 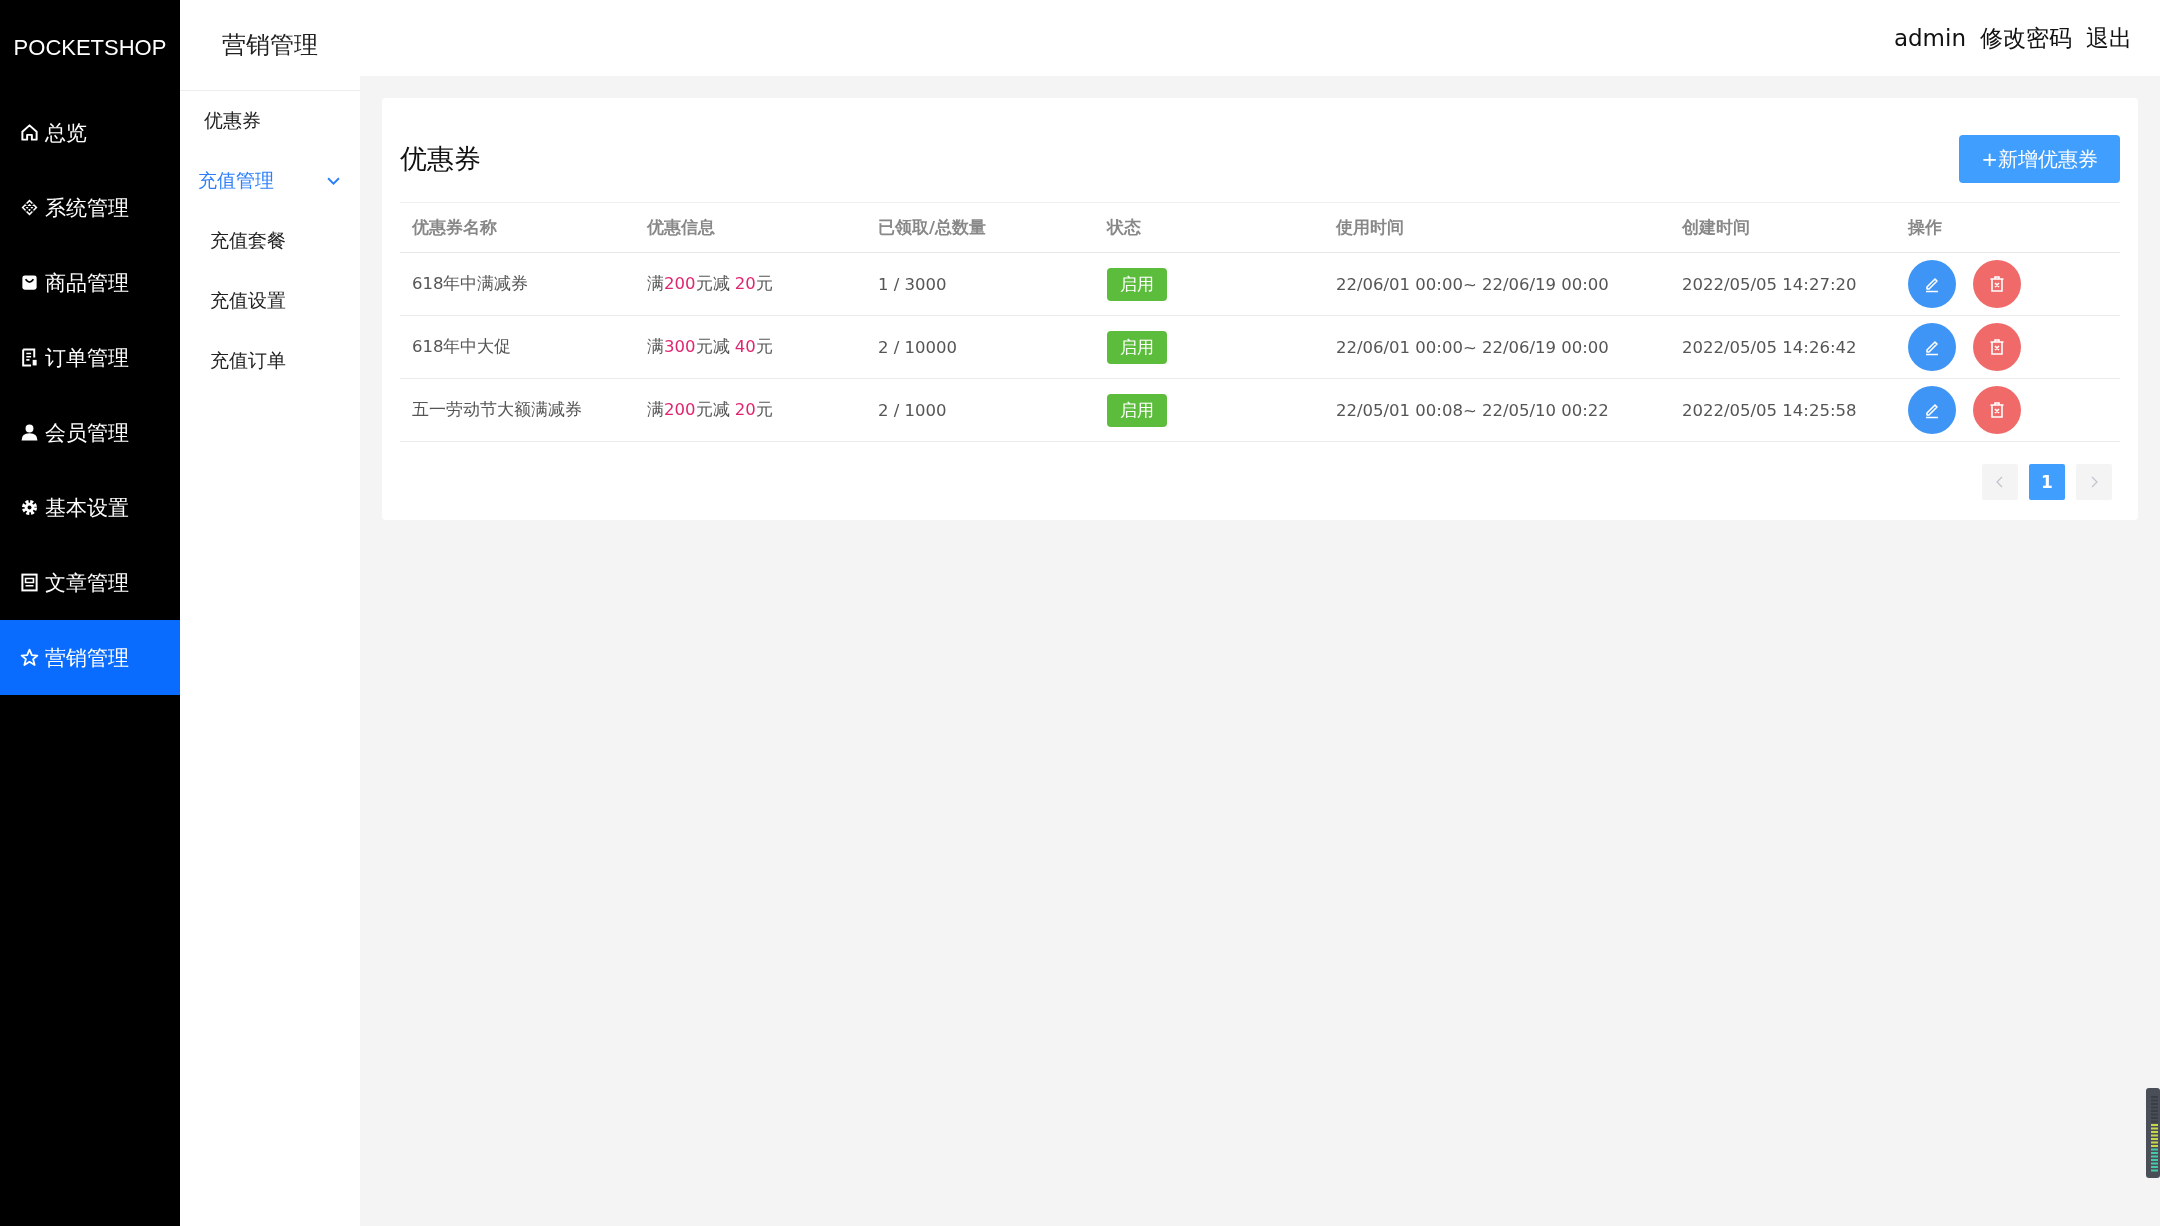 What do you see at coordinates (90, 207) in the screenshot?
I see `nav-item: 系统管理` at bounding box center [90, 207].